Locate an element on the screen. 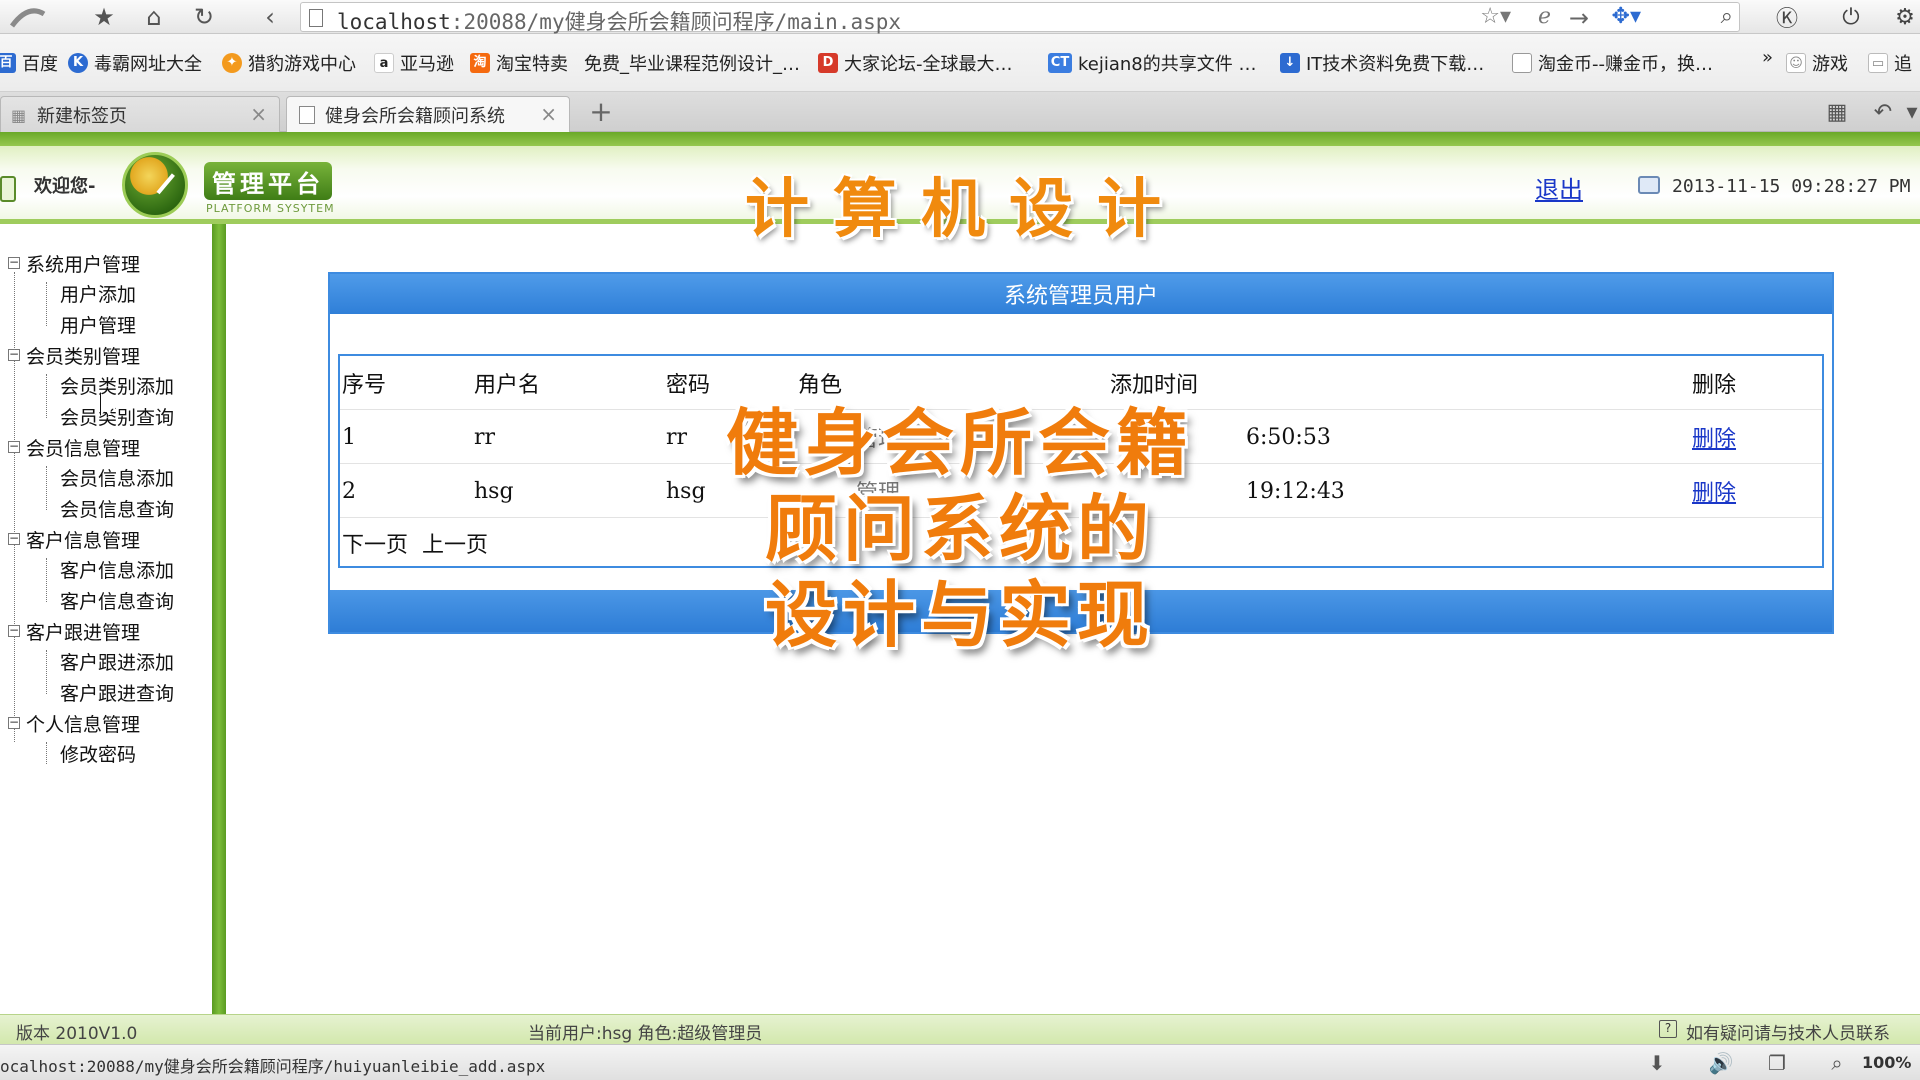 The height and width of the screenshot is (1080, 1920). sidebar-item-customer-info-query: 客户信息查询 is located at coordinates (117, 600).